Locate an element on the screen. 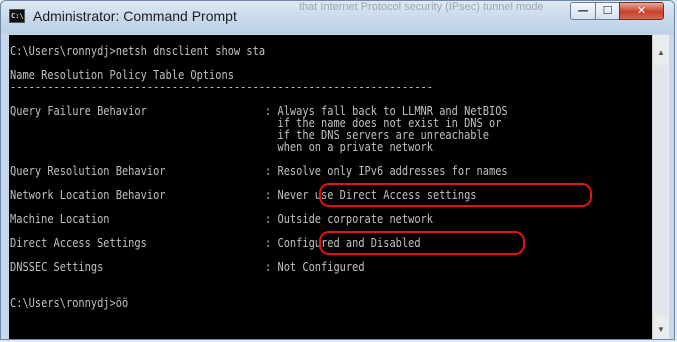  scroll-down-icon: ▼ is located at coordinates (661, 329).